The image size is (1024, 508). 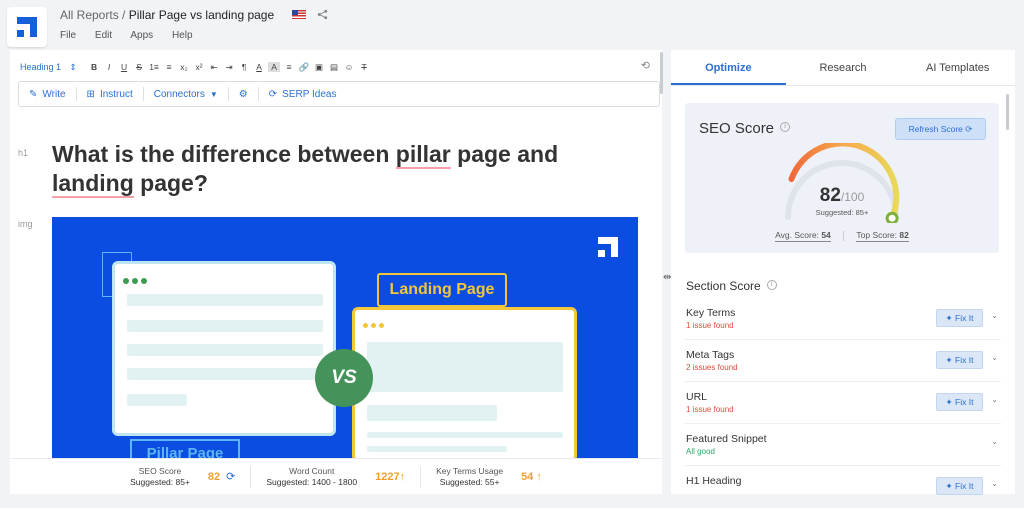 What do you see at coordinates (182, 35) in the screenshot?
I see `menu-help: Help` at bounding box center [182, 35].